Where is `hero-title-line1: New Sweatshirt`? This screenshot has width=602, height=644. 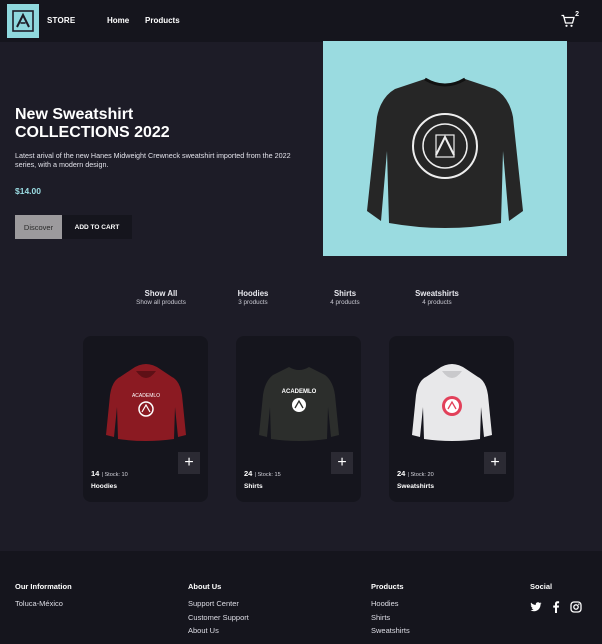
hero-title-line1: New Sweatshirt is located at coordinates (74, 114).